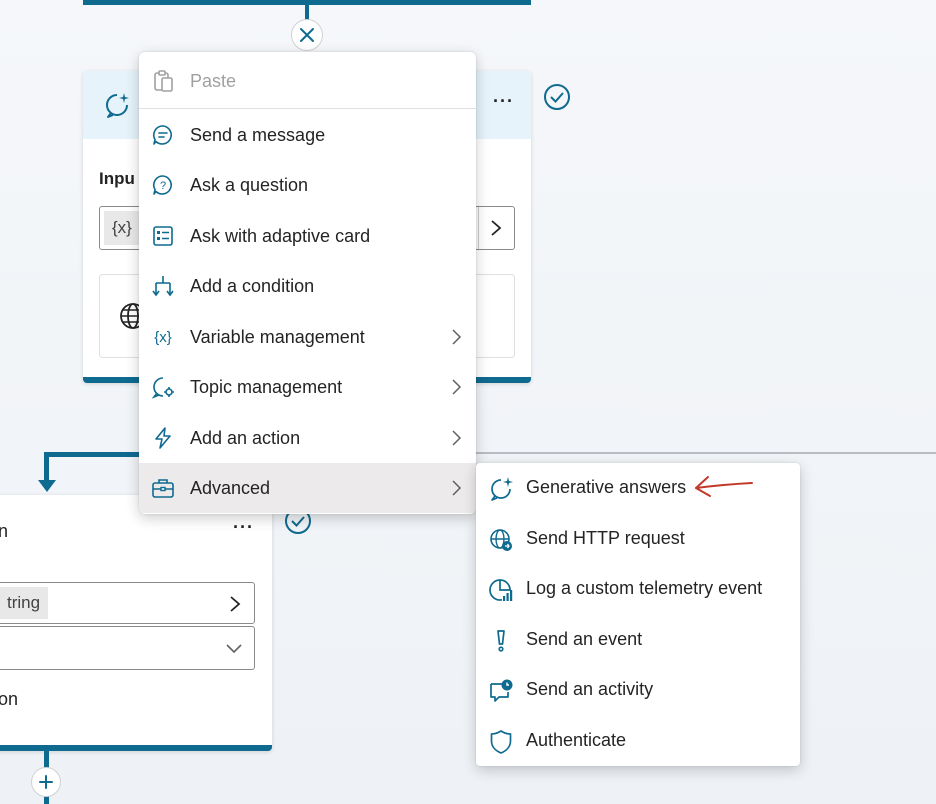  I want to click on menu-item-paste: Paste, so click(307, 81).